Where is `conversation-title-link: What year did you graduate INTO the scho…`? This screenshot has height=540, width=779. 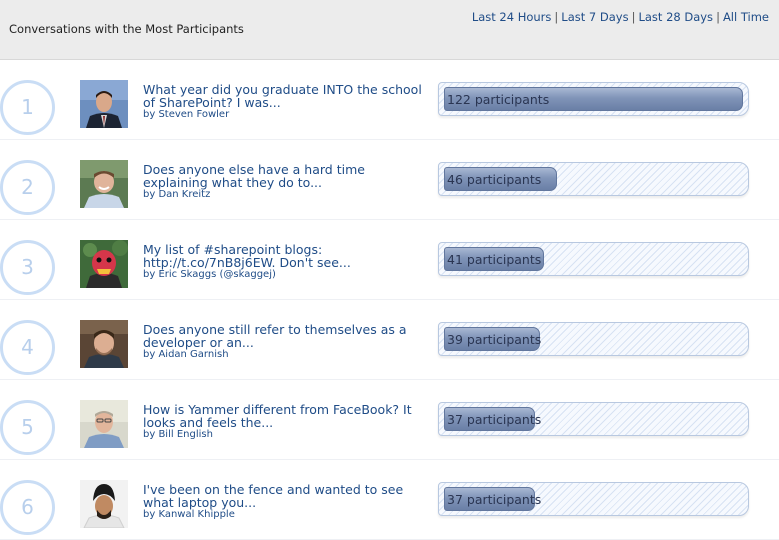 conversation-title-link: What year did you graduate INTO the scho… is located at coordinates (283, 96).